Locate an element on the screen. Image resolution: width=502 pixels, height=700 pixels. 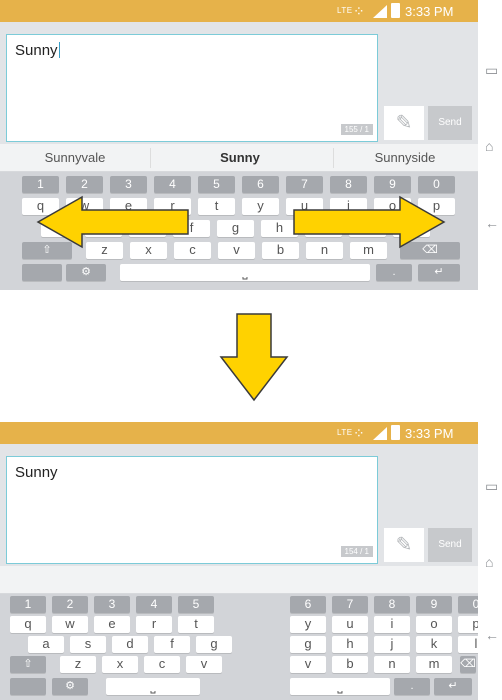
space-bar-right: ⎵ is located at coordinates (340, 686).